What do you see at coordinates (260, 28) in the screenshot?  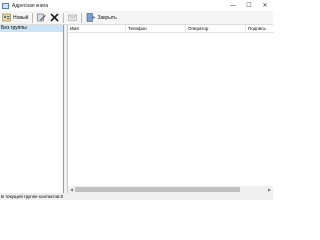 I see `column-header-signature: Подпись` at bounding box center [260, 28].